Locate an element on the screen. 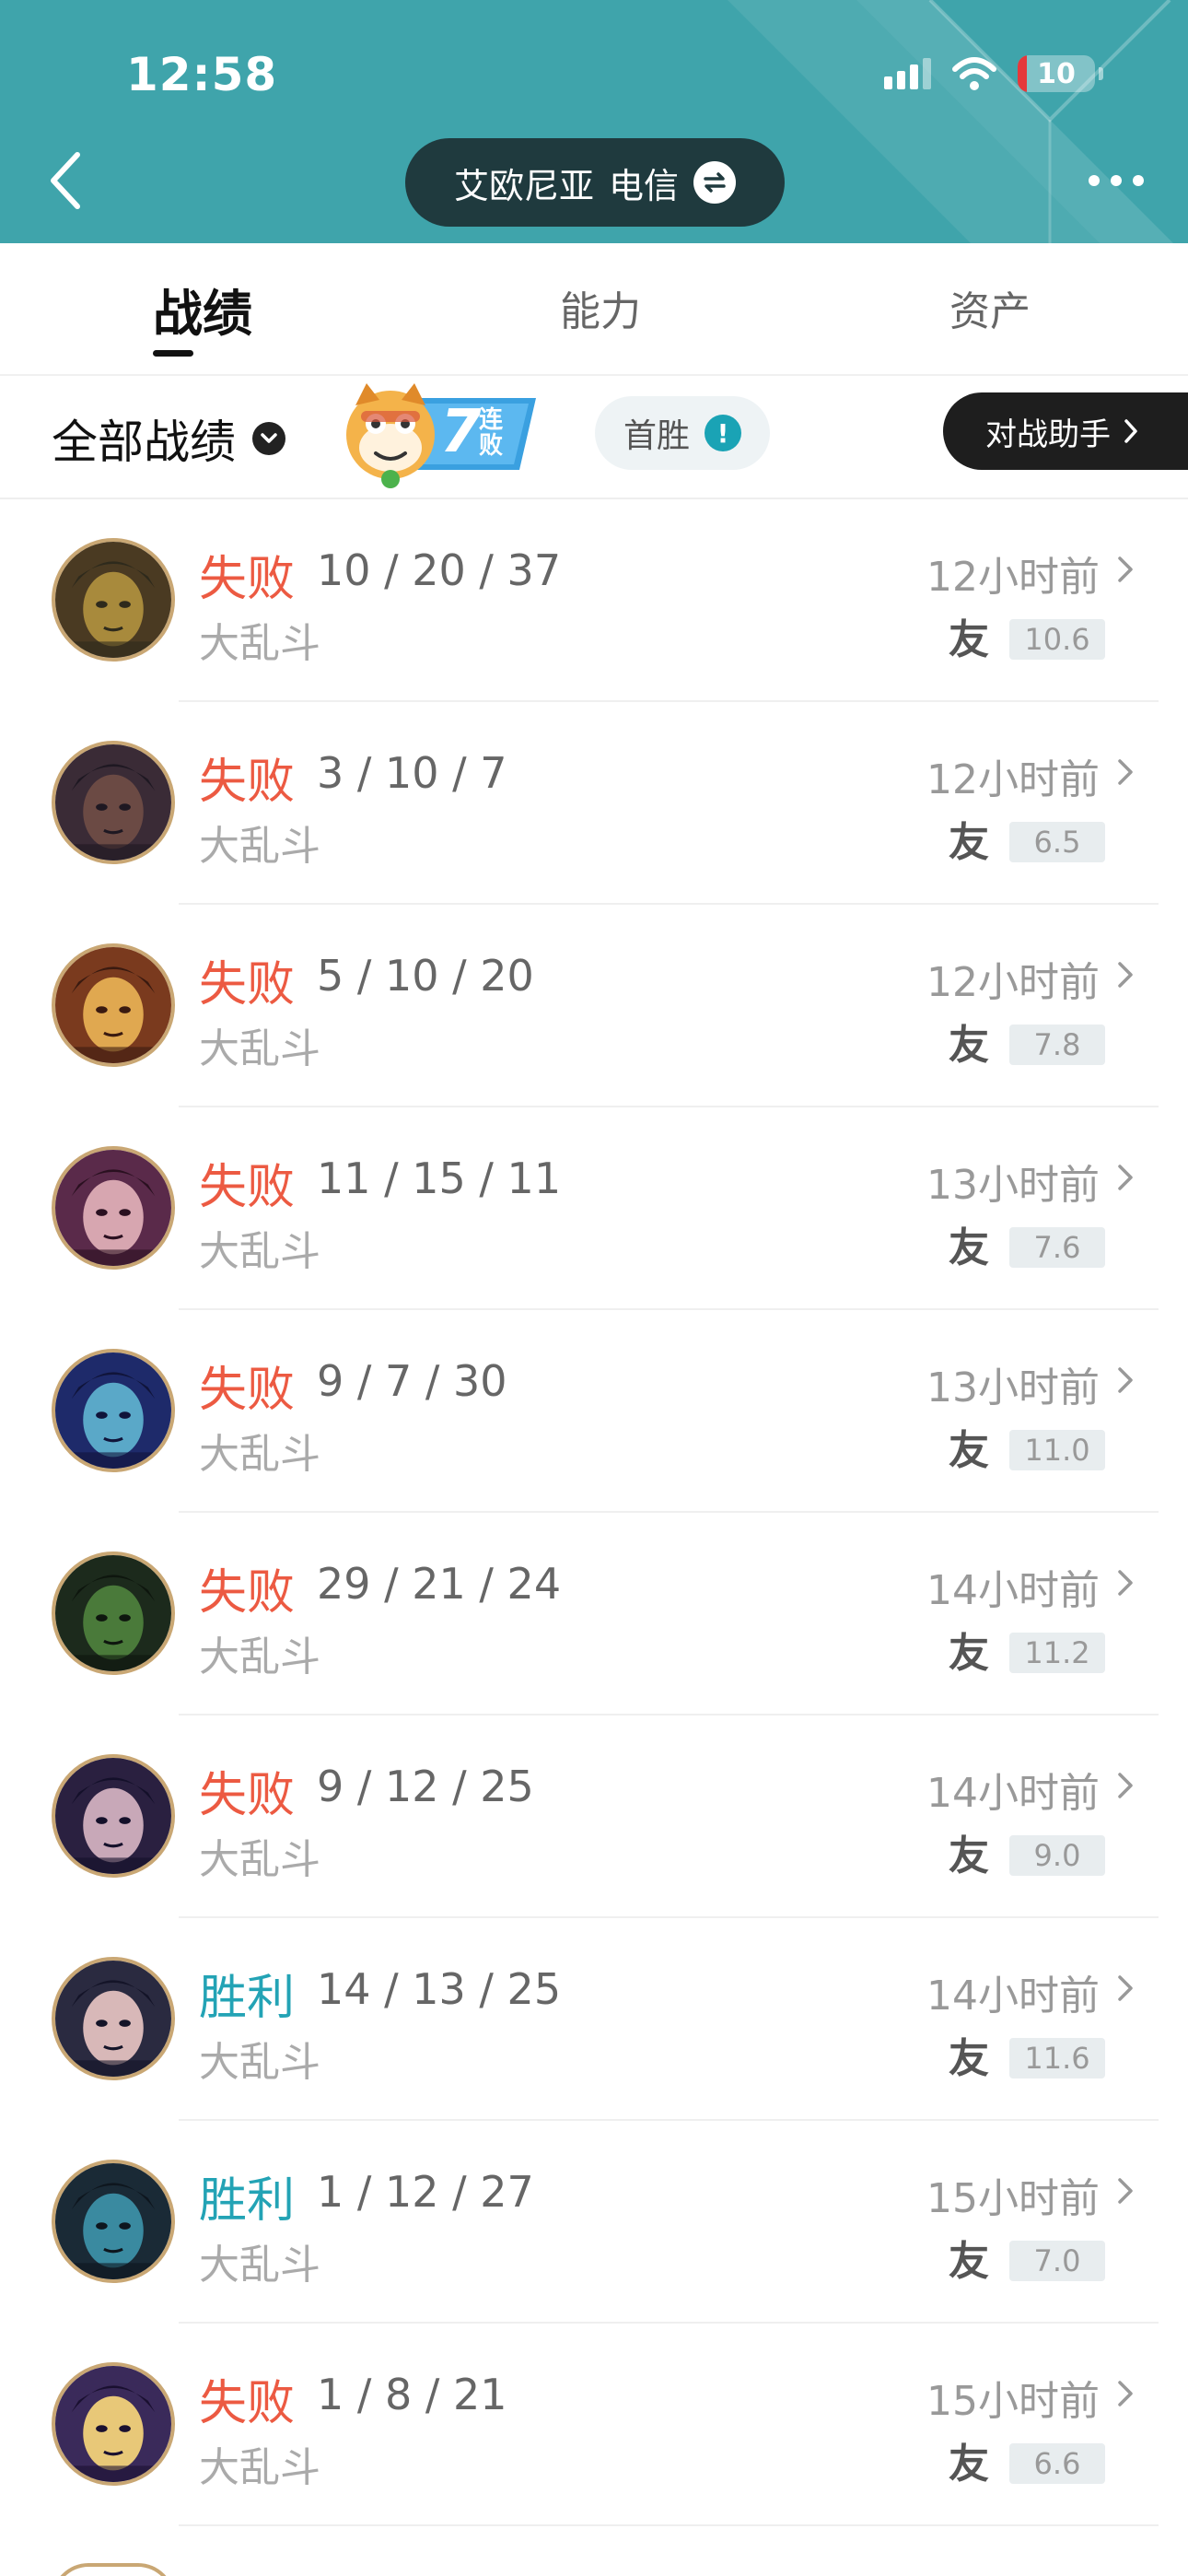  first-win-badge: 首胜 ! is located at coordinates (682, 433).